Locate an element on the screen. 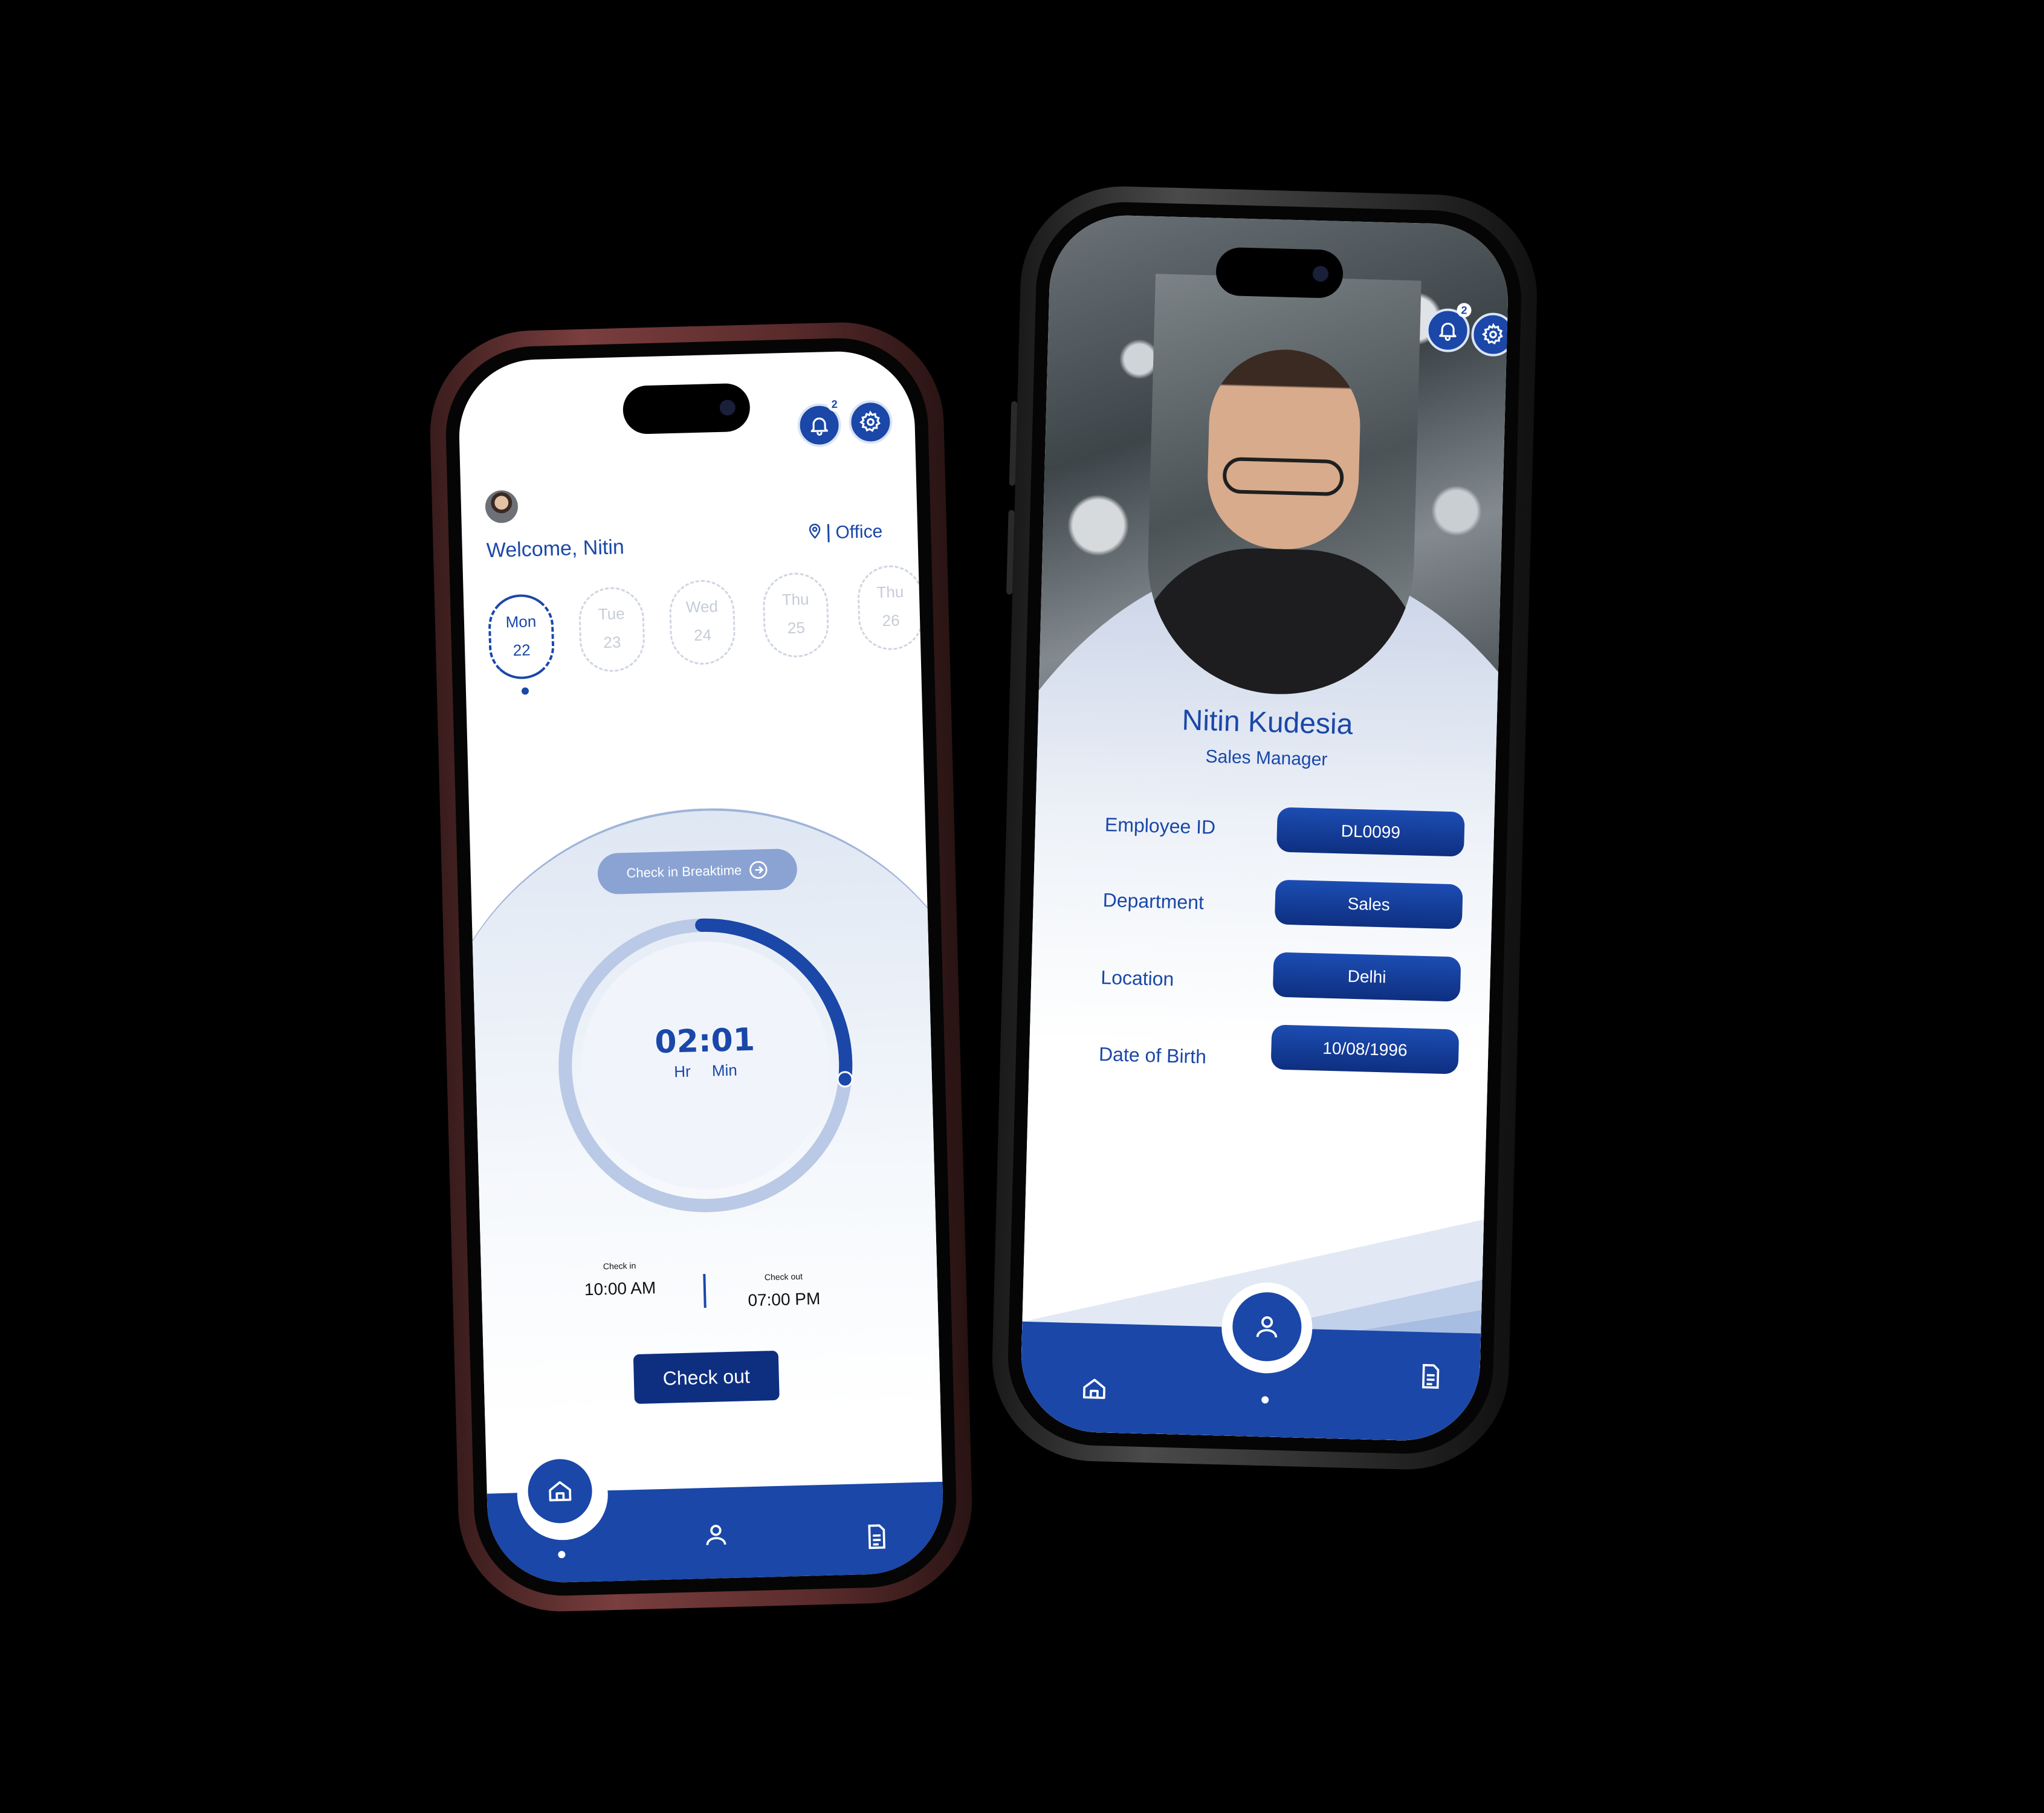  department-label: Department is located at coordinates (1153, 901).